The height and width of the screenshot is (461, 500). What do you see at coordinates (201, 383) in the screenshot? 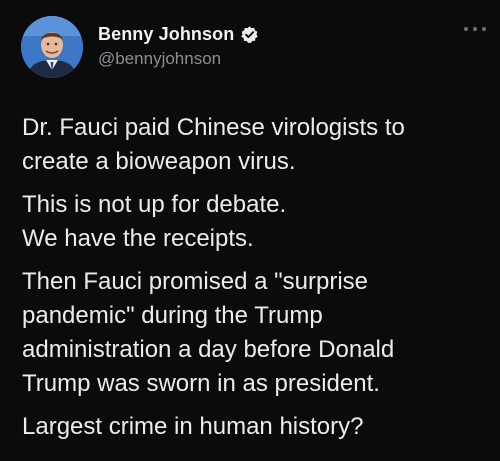
I see `tweet-line: Trump was sworn in as president.` at bounding box center [201, 383].